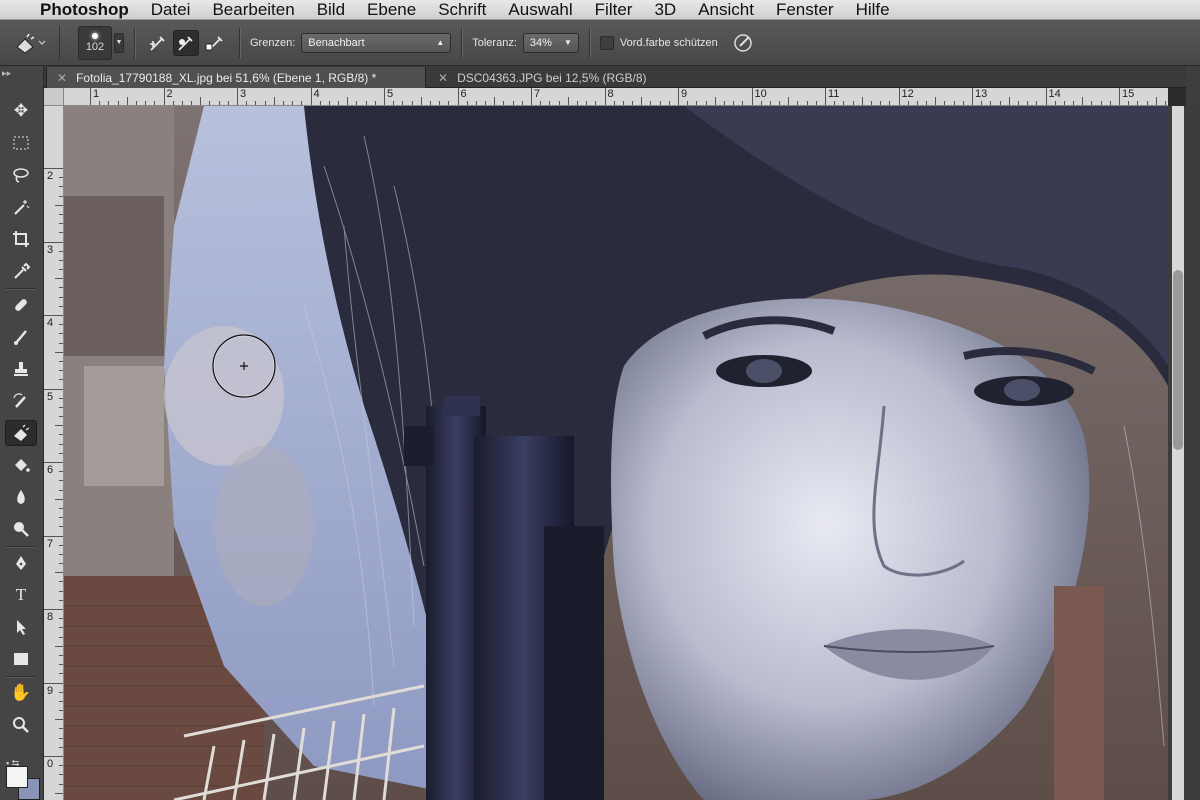 The image size is (1200, 800). I want to click on zoom-icon, so click(21, 725).